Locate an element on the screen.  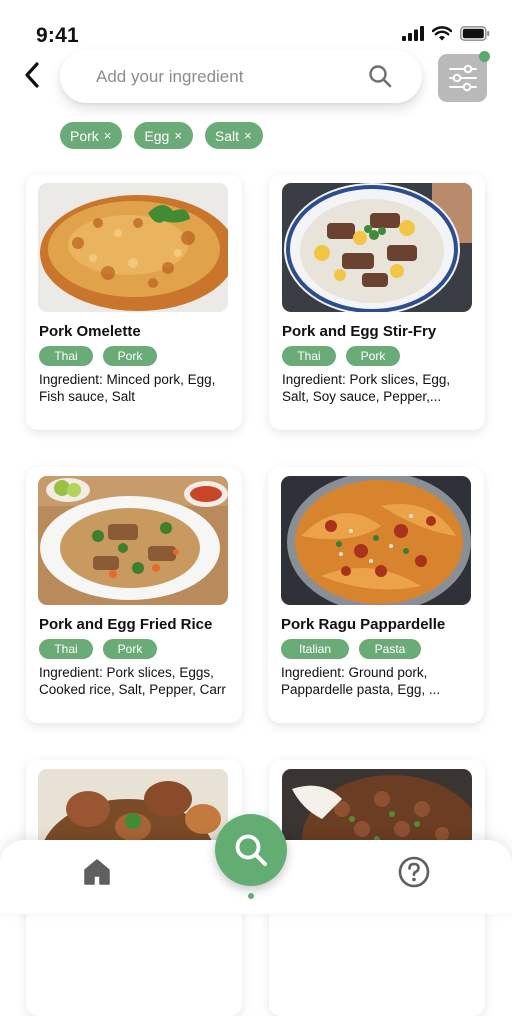
recipe-title: Pork Ragu Pappardelle is located at coordinates (363, 624).